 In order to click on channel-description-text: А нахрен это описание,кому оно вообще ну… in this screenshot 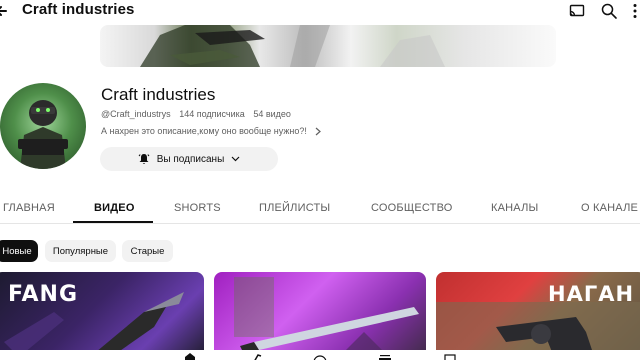, I will do `click(204, 131)`.